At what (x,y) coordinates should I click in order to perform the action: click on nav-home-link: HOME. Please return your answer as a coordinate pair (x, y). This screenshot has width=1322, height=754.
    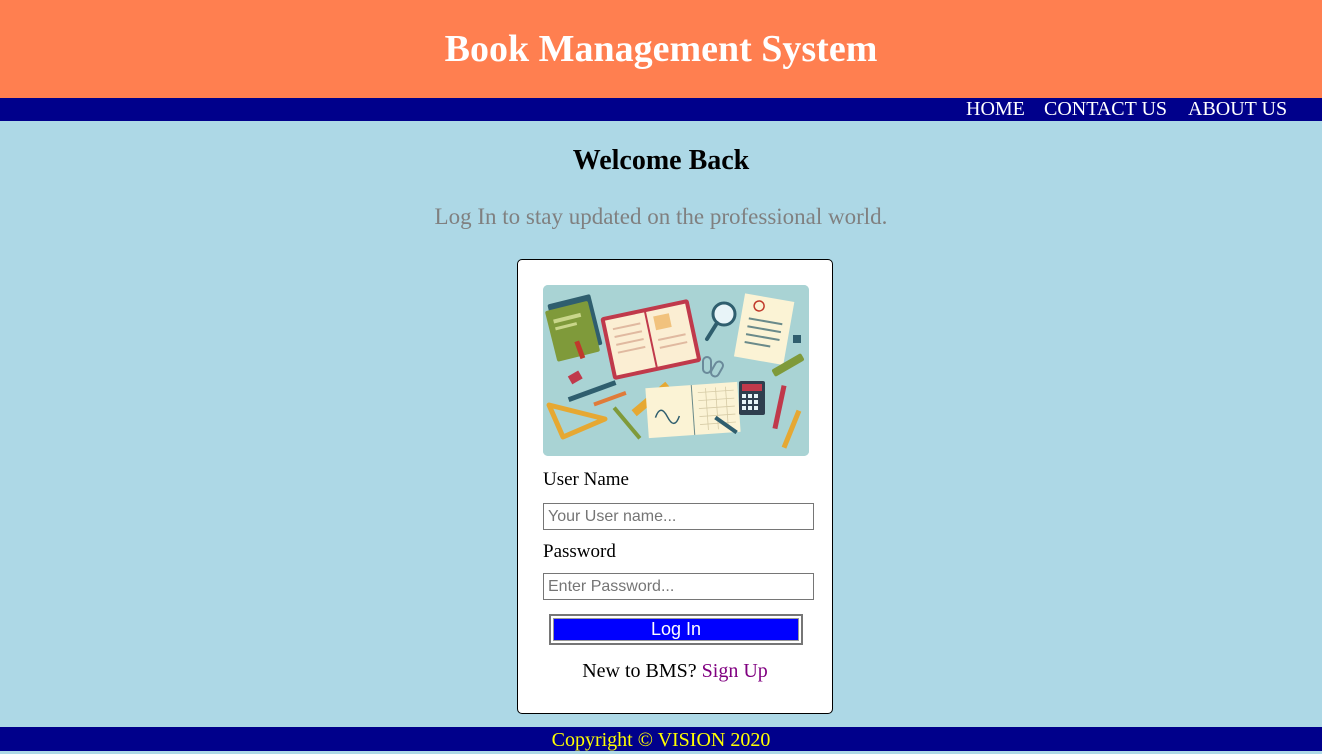
    Looking at the image, I should click on (995, 109).